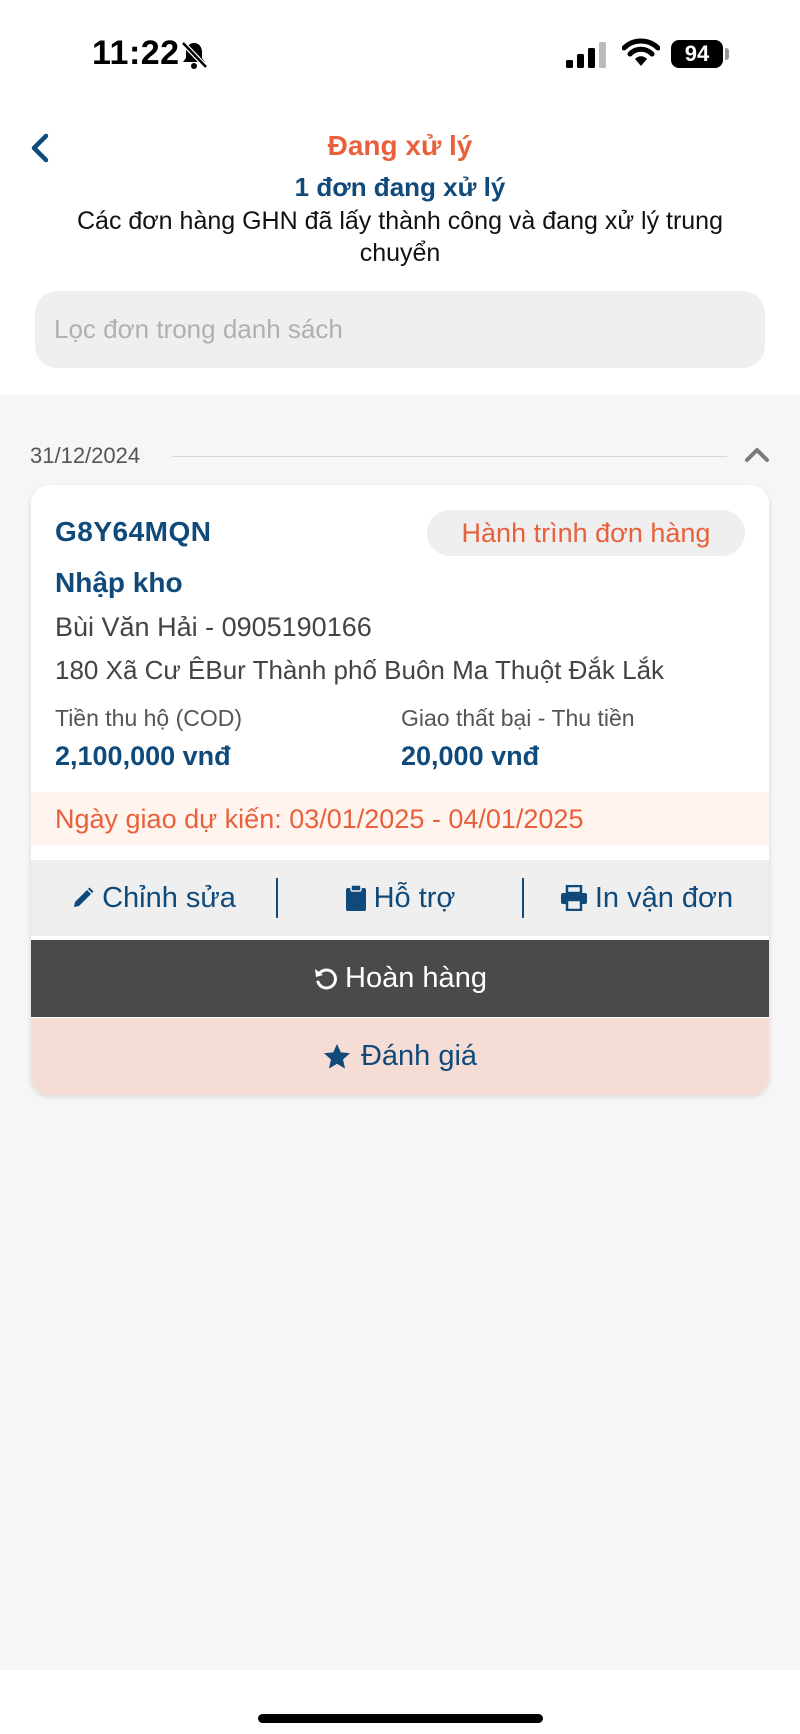  I want to click on date-label: 31/12/2024, so click(85, 455).